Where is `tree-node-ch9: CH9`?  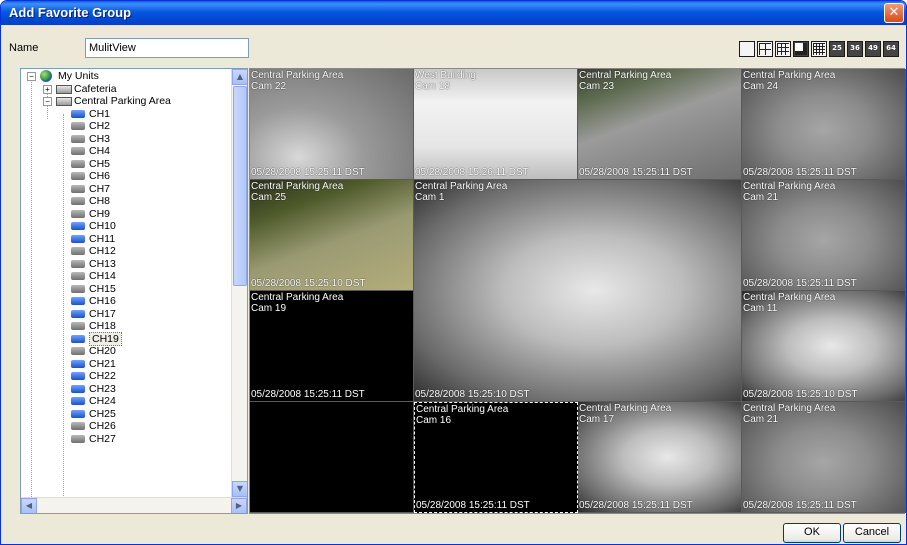
tree-node-ch9: CH9 is located at coordinates (134, 214).